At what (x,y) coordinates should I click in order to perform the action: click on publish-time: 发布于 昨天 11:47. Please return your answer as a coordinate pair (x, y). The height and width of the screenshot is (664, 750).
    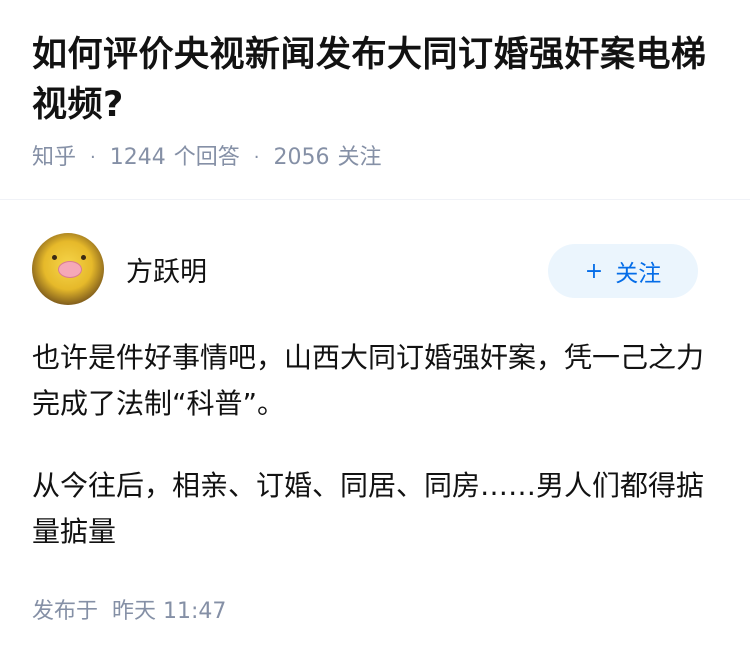
    Looking at the image, I should click on (129, 612).